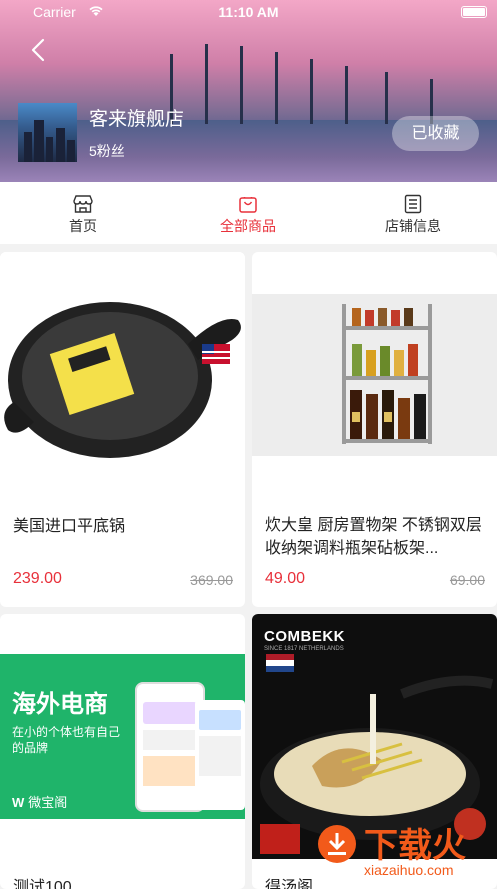 This screenshot has height=889, width=497. What do you see at coordinates (248, 205) in the screenshot?
I see `bag-icon` at bounding box center [248, 205].